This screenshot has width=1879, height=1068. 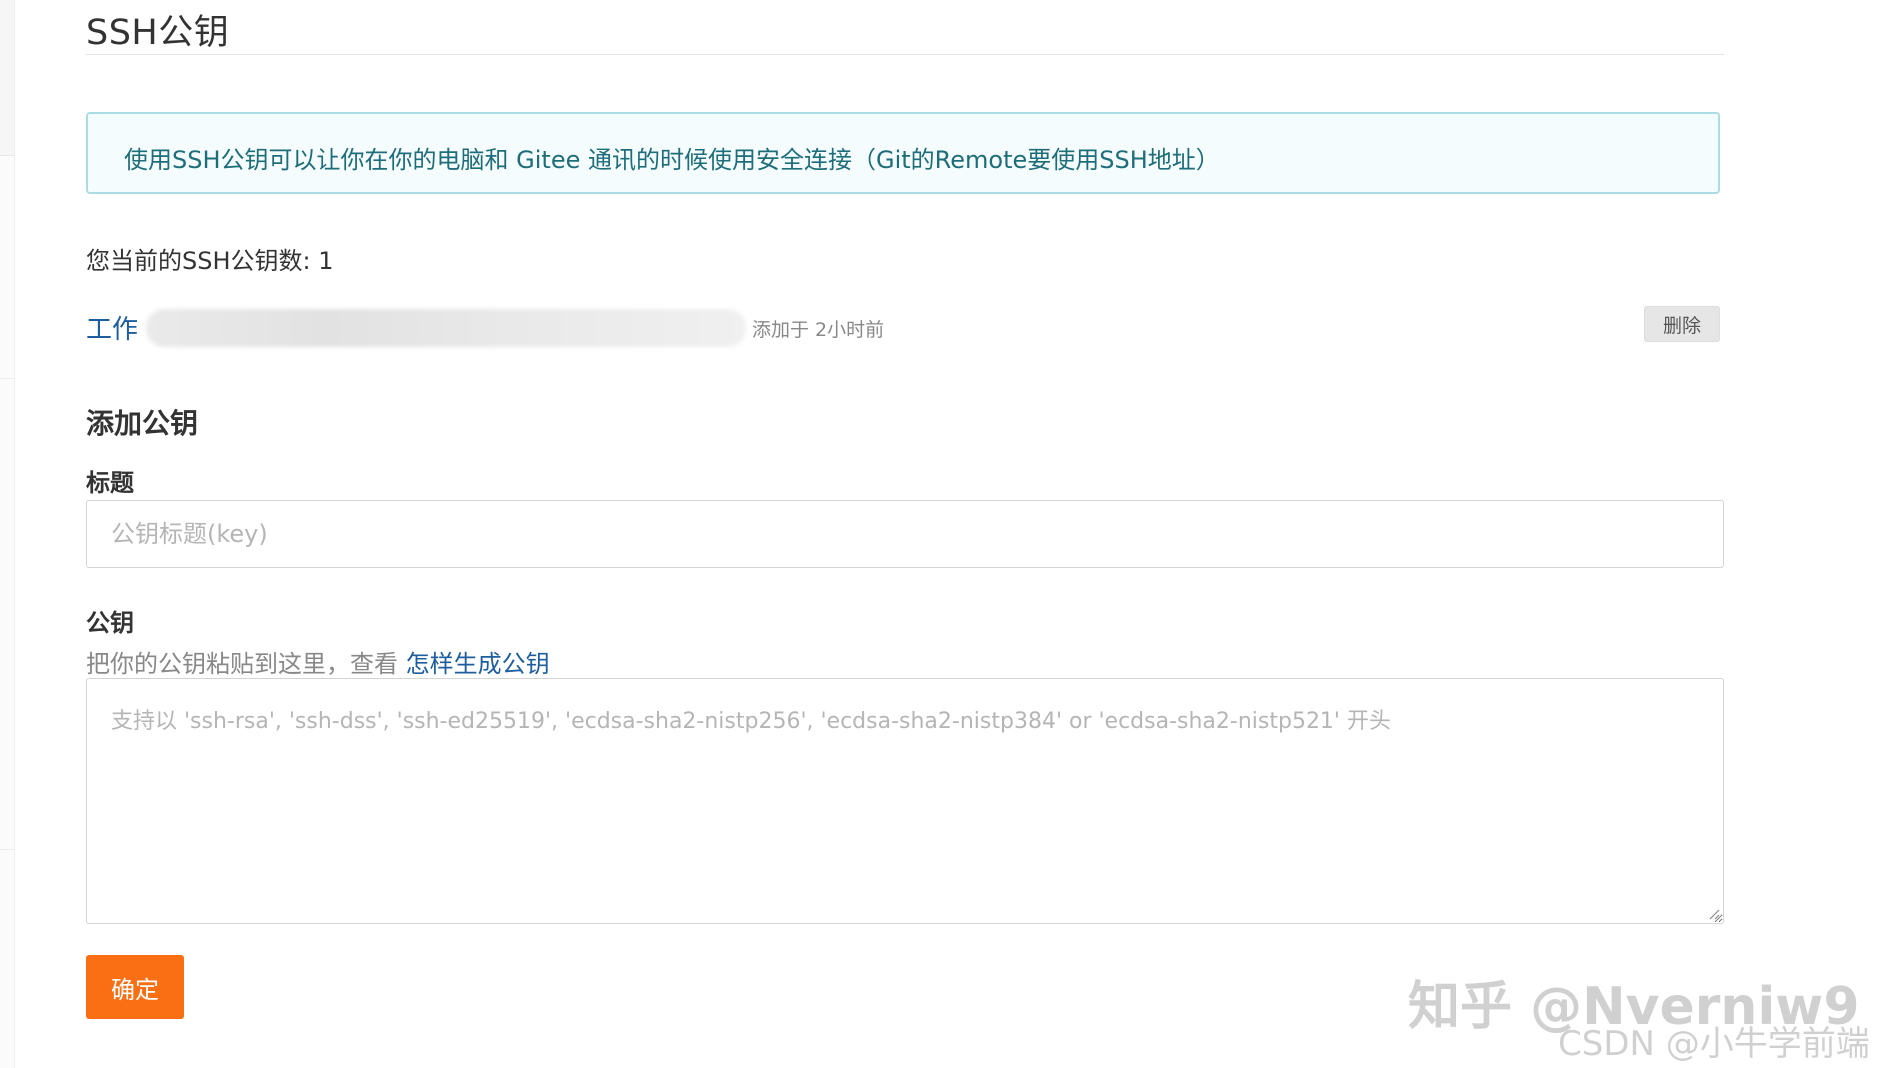 I want to click on watermark-csdn: CSDN @小牛学前端, so click(x=1714, y=1044).